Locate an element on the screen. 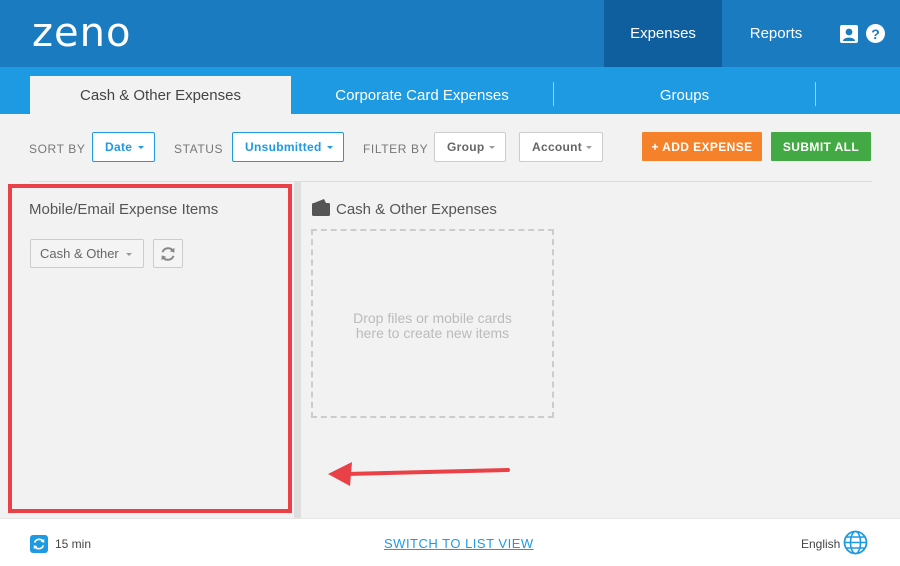 The width and height of the screenshot is (900, 566). status-value: Unsubmitted is located at coordinates (283, 147).